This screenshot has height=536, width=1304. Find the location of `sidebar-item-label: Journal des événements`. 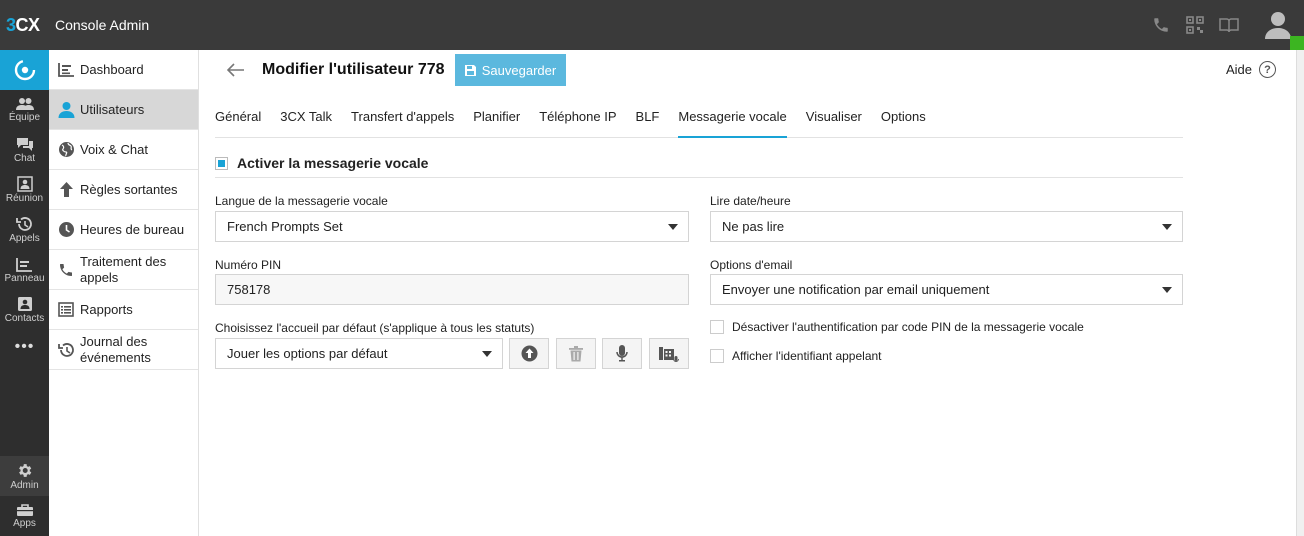

sidebar-item-label: Journal des événements is located at coordinates (115, 349).